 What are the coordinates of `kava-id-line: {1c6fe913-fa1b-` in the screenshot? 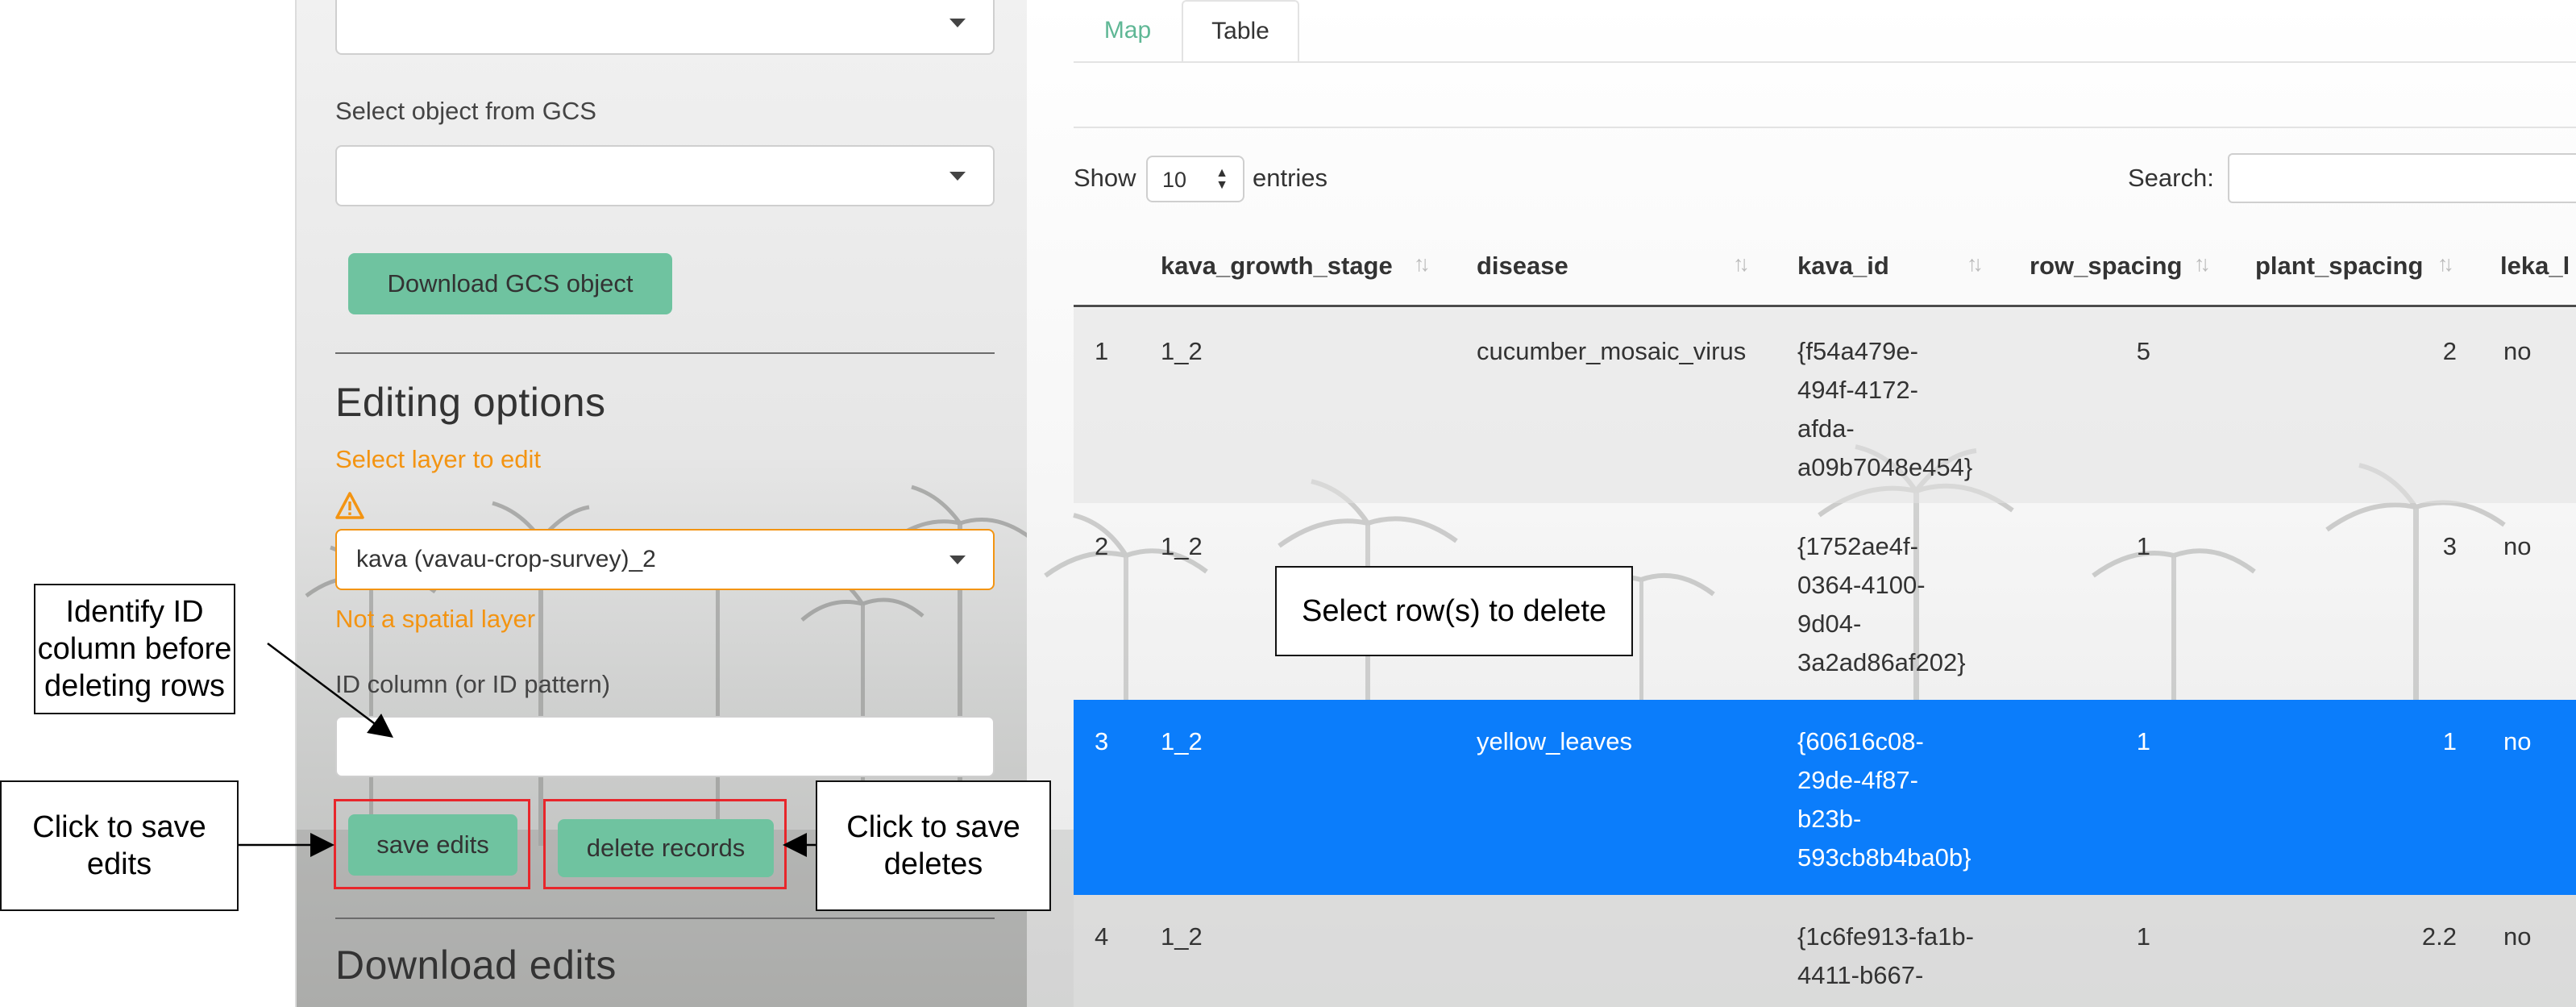 It's located at (1885, 937).